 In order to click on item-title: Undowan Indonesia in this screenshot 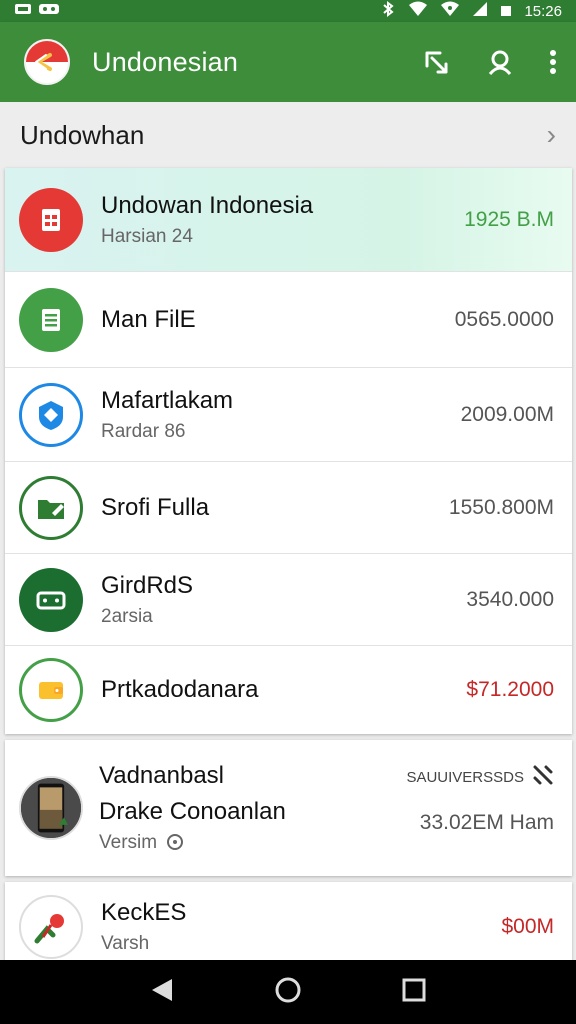, I will do `click(207, 205)`.